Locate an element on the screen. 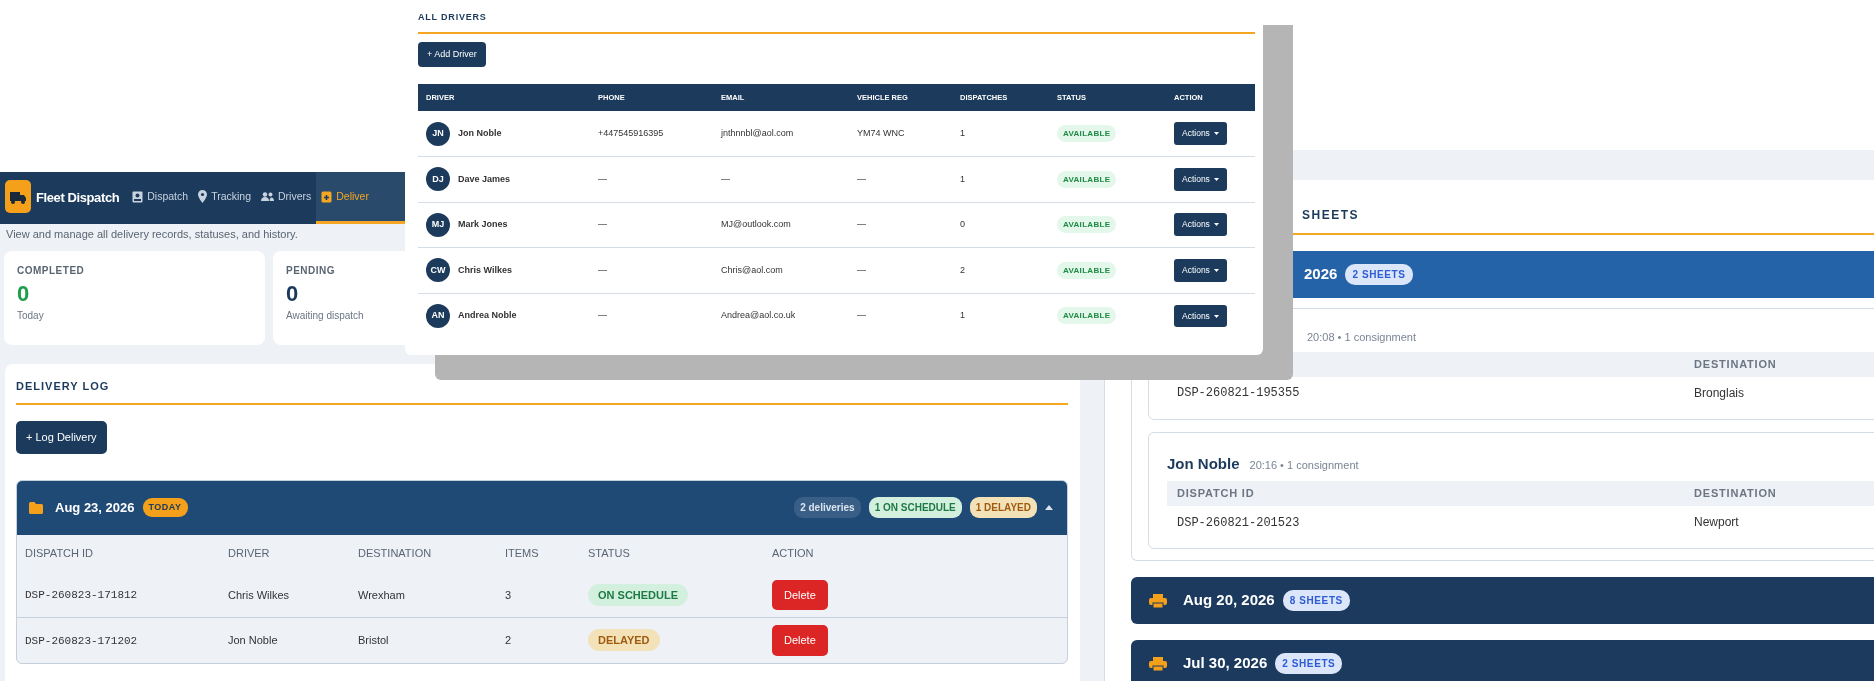  log-delivery-button: + Log Delivery is located at coordinates (61, 437).